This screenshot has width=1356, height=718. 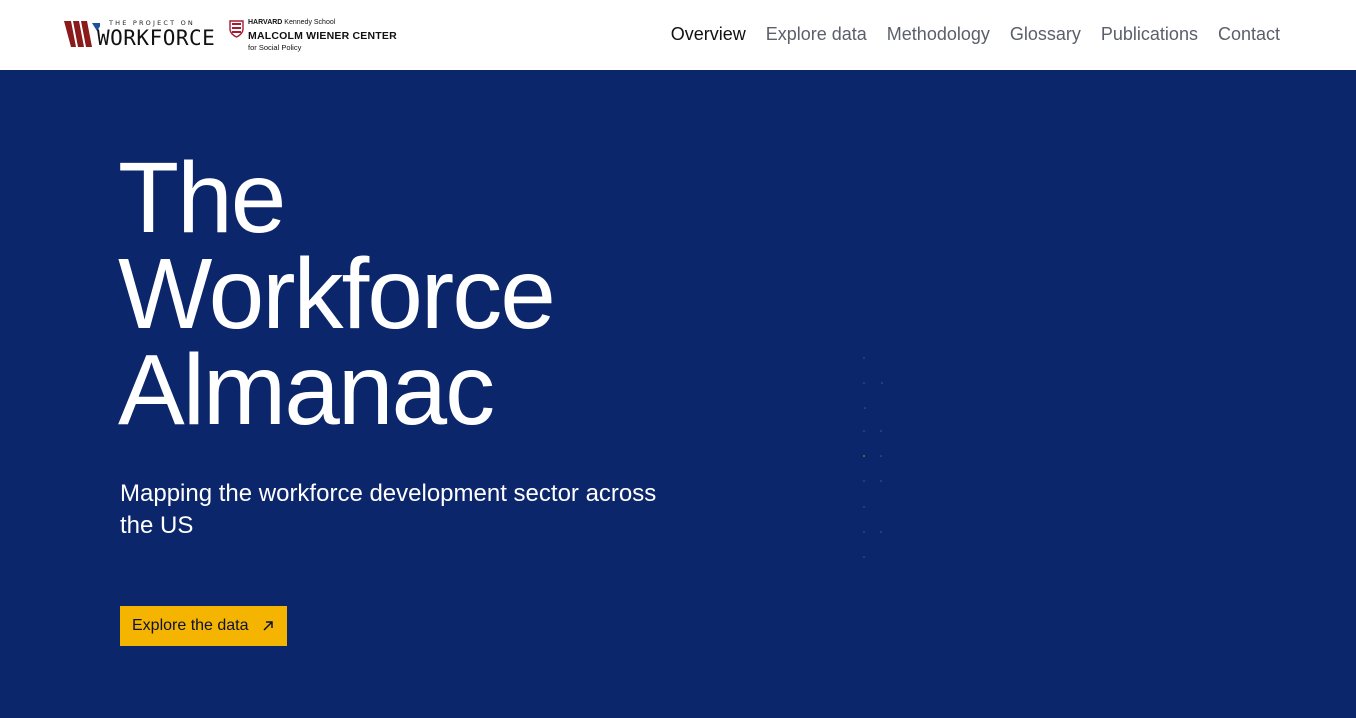 I want to click on harvard-shield-icon, so click(x=236, y=29).